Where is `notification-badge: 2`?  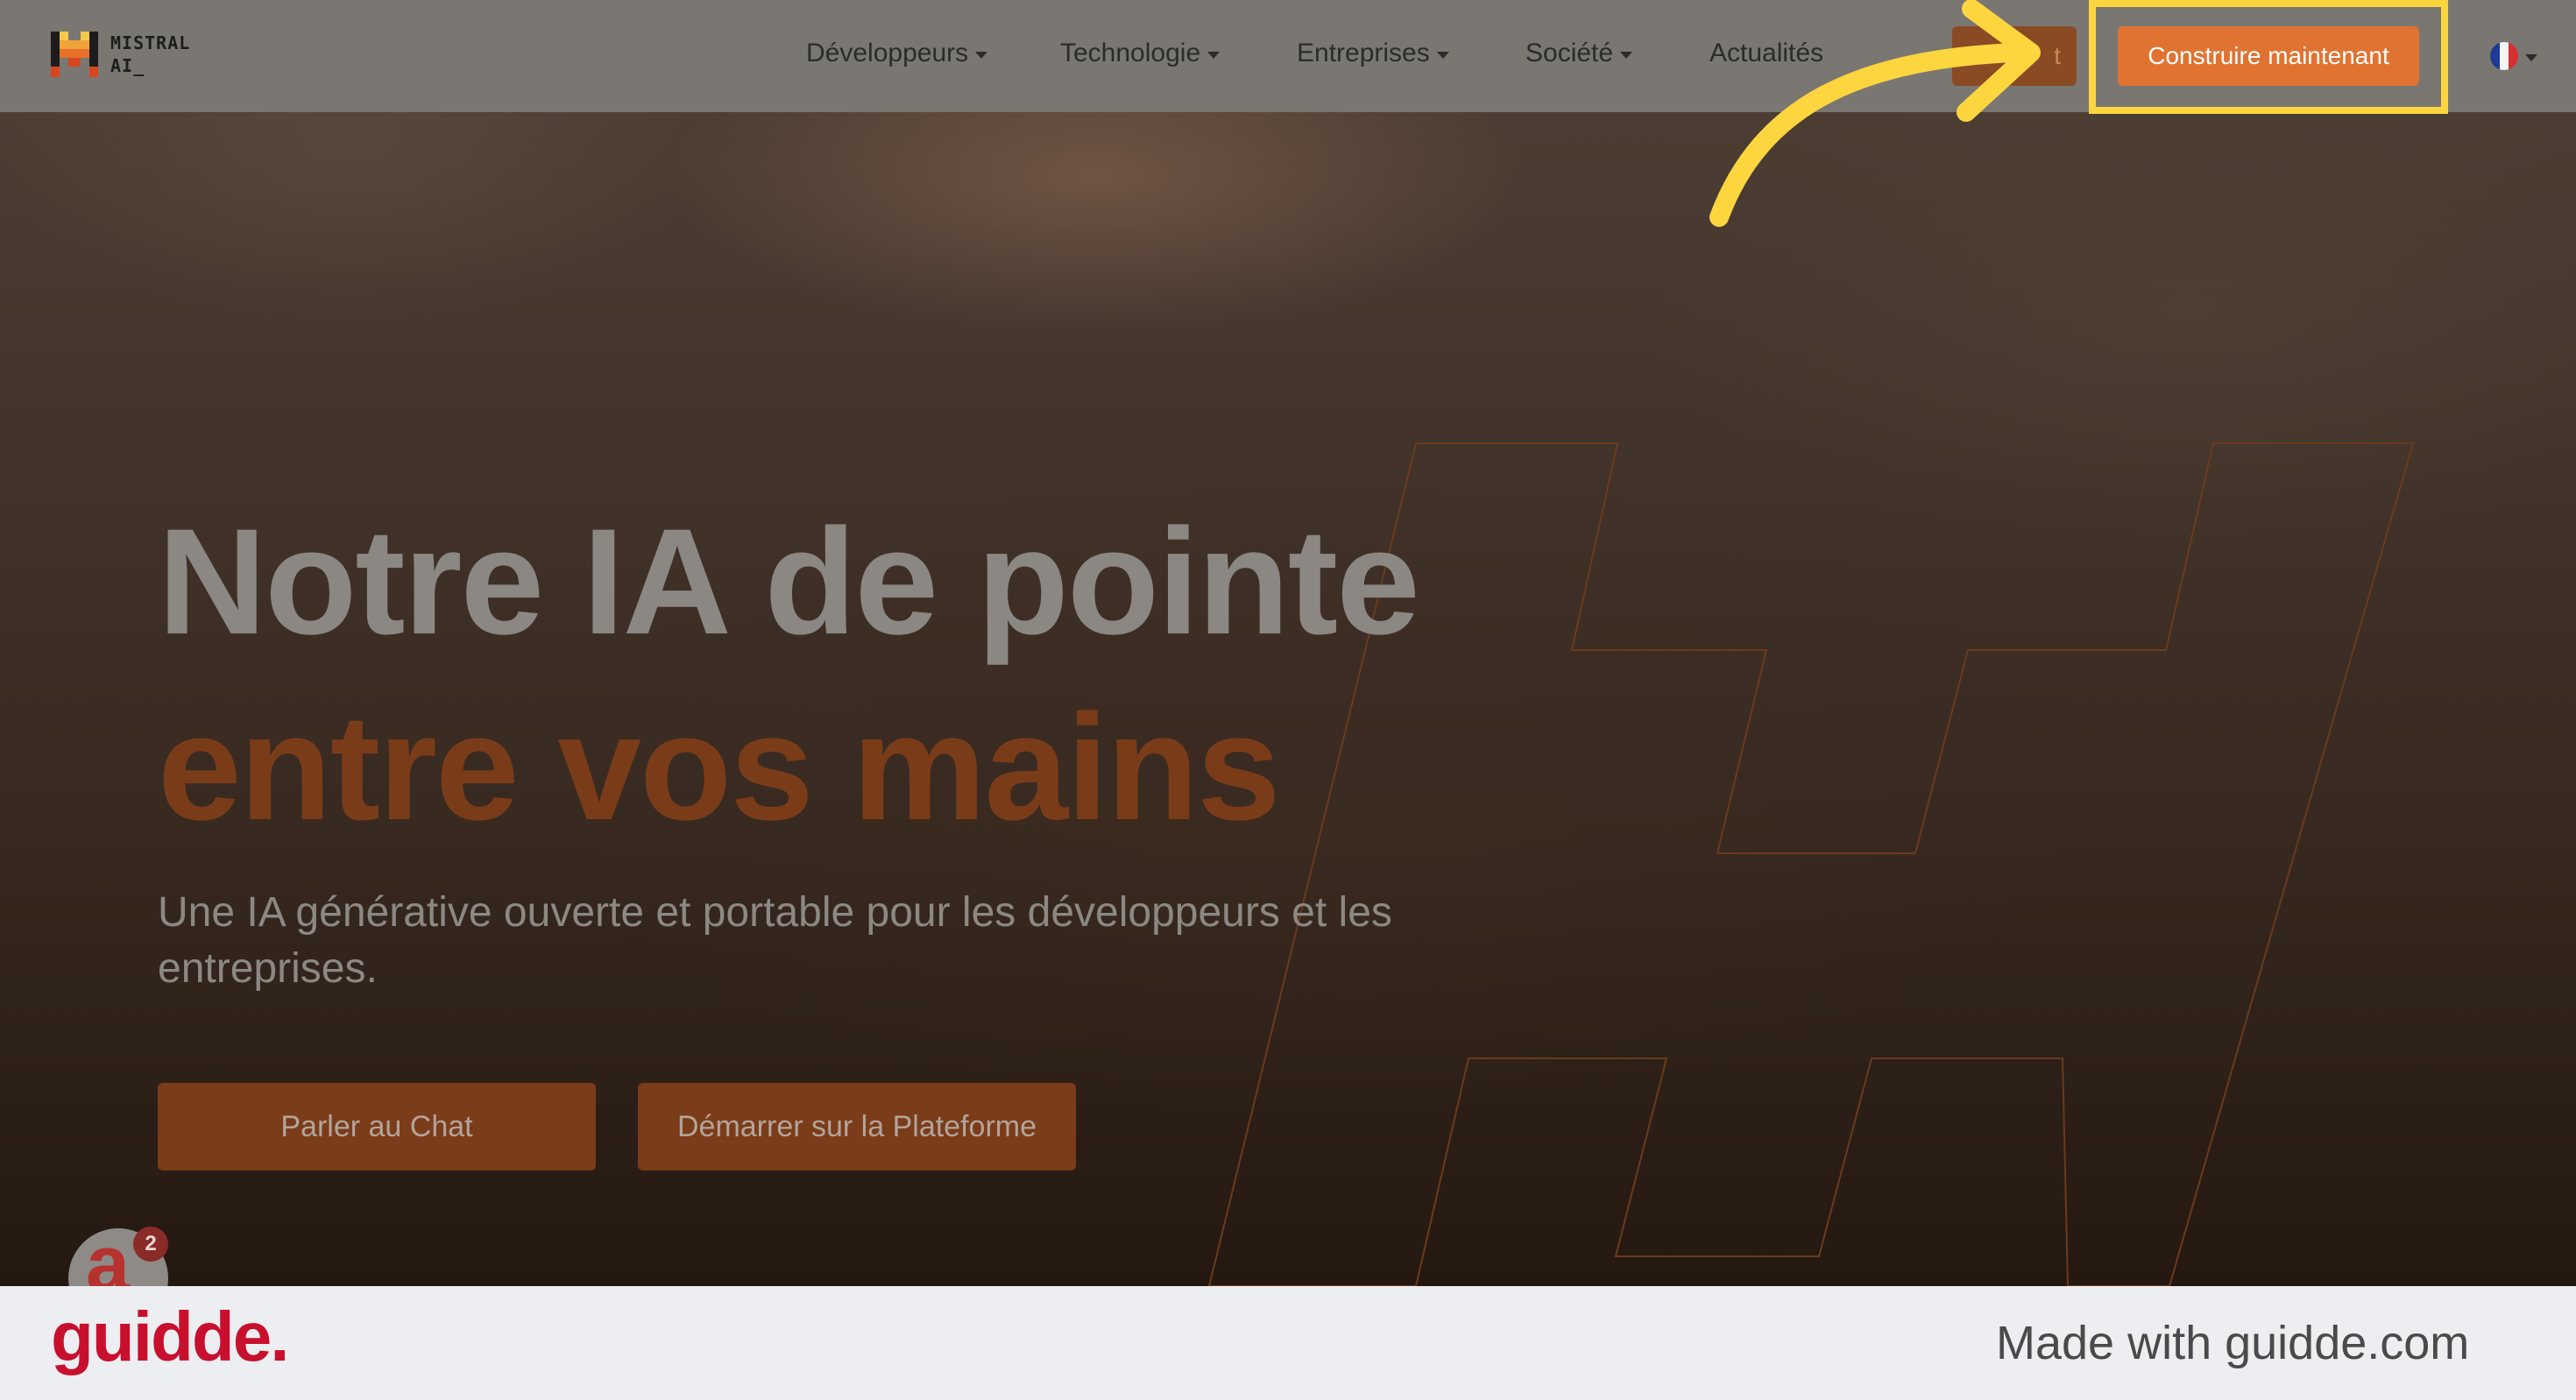 notification-badge: 2 is located at coordinates (150, 1244).